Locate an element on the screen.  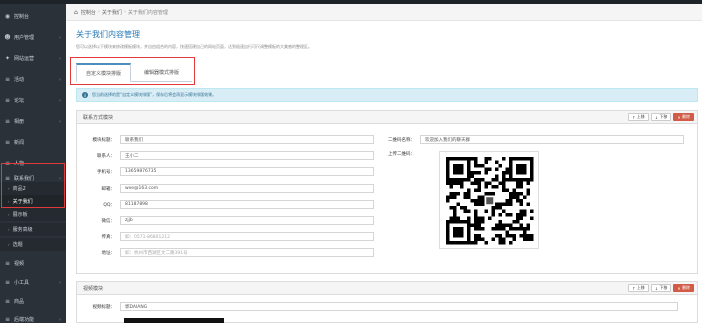
field-label: 邮箱： is located at coordinates (108, 189).